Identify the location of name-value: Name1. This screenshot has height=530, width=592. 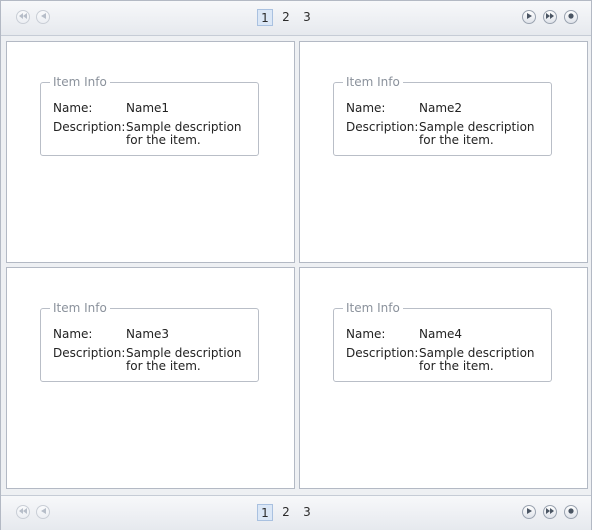
(148, 108).